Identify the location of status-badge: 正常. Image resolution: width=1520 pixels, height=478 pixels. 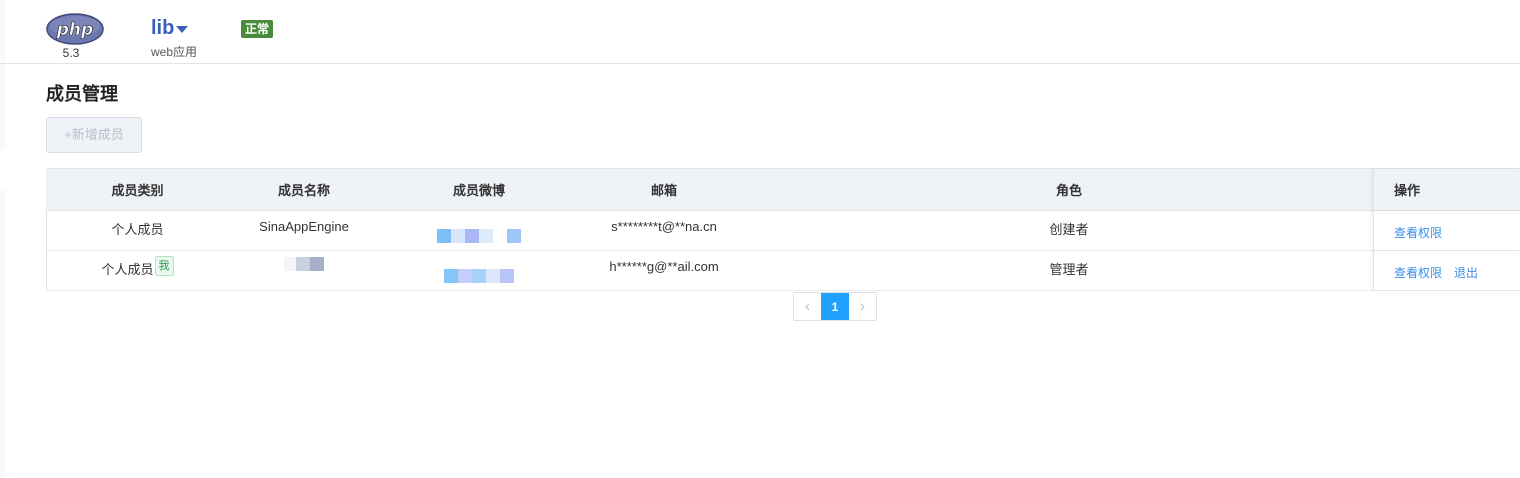
(257, 29).